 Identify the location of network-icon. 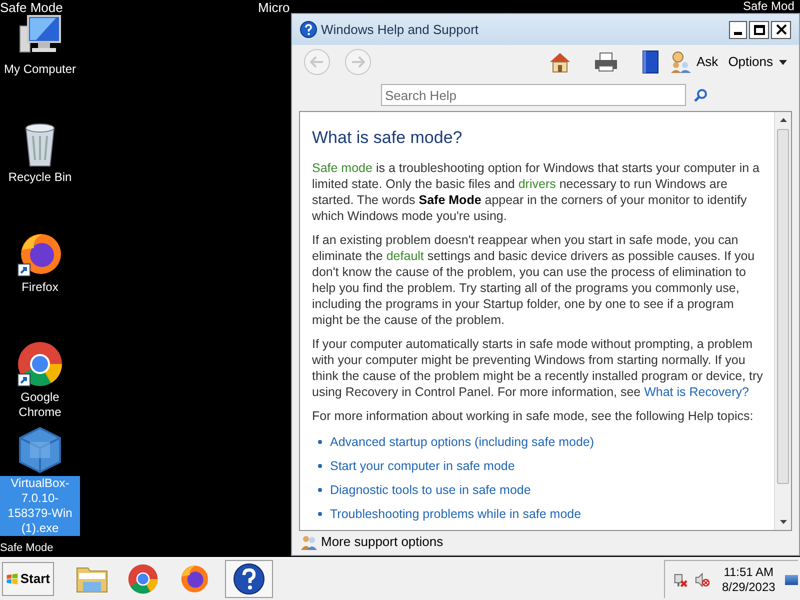
(680, 580).